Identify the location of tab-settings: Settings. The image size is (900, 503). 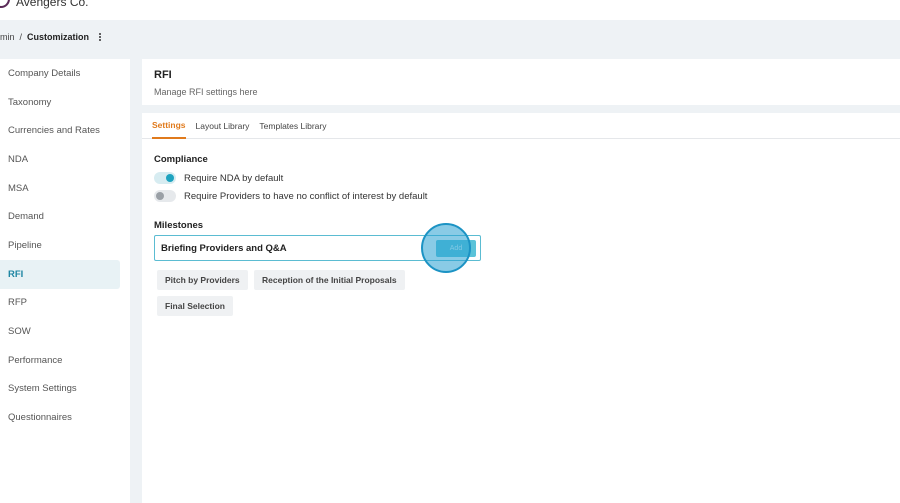
(169, 126).